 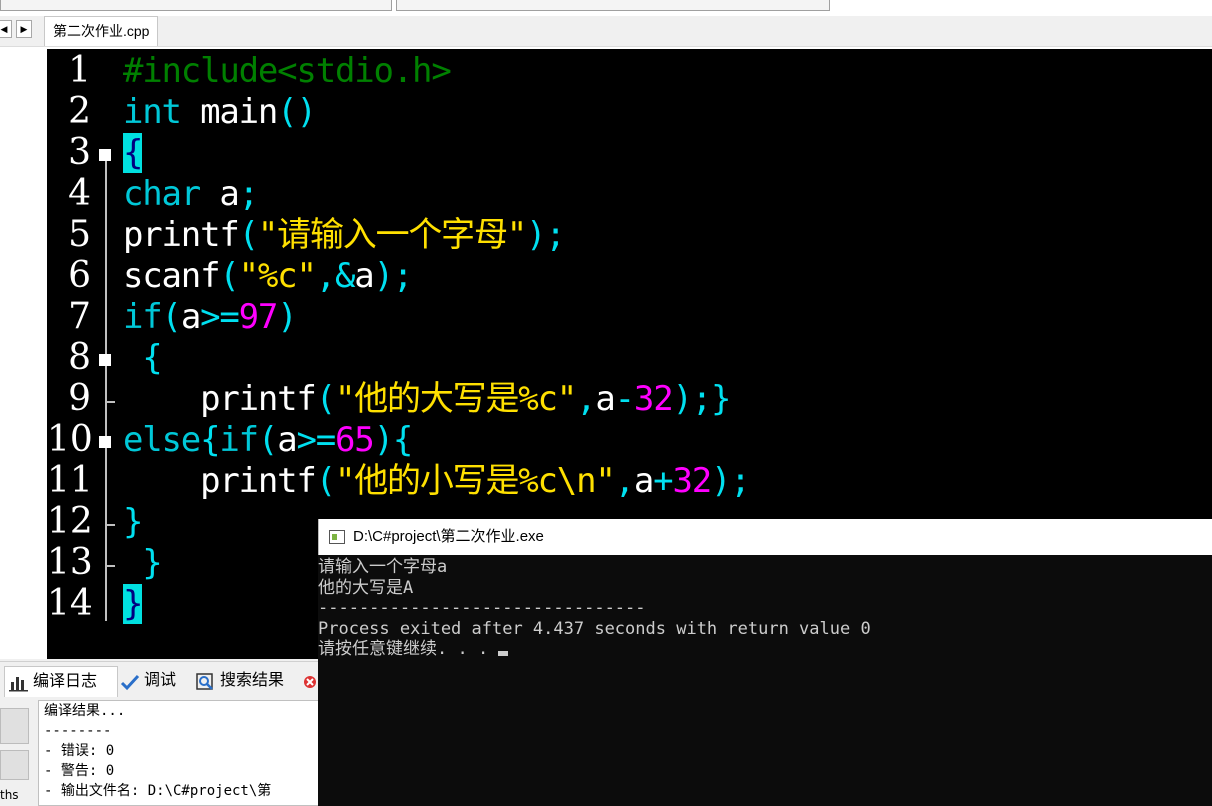 I want to click on code-token: ,, so click(x=586, y=399).